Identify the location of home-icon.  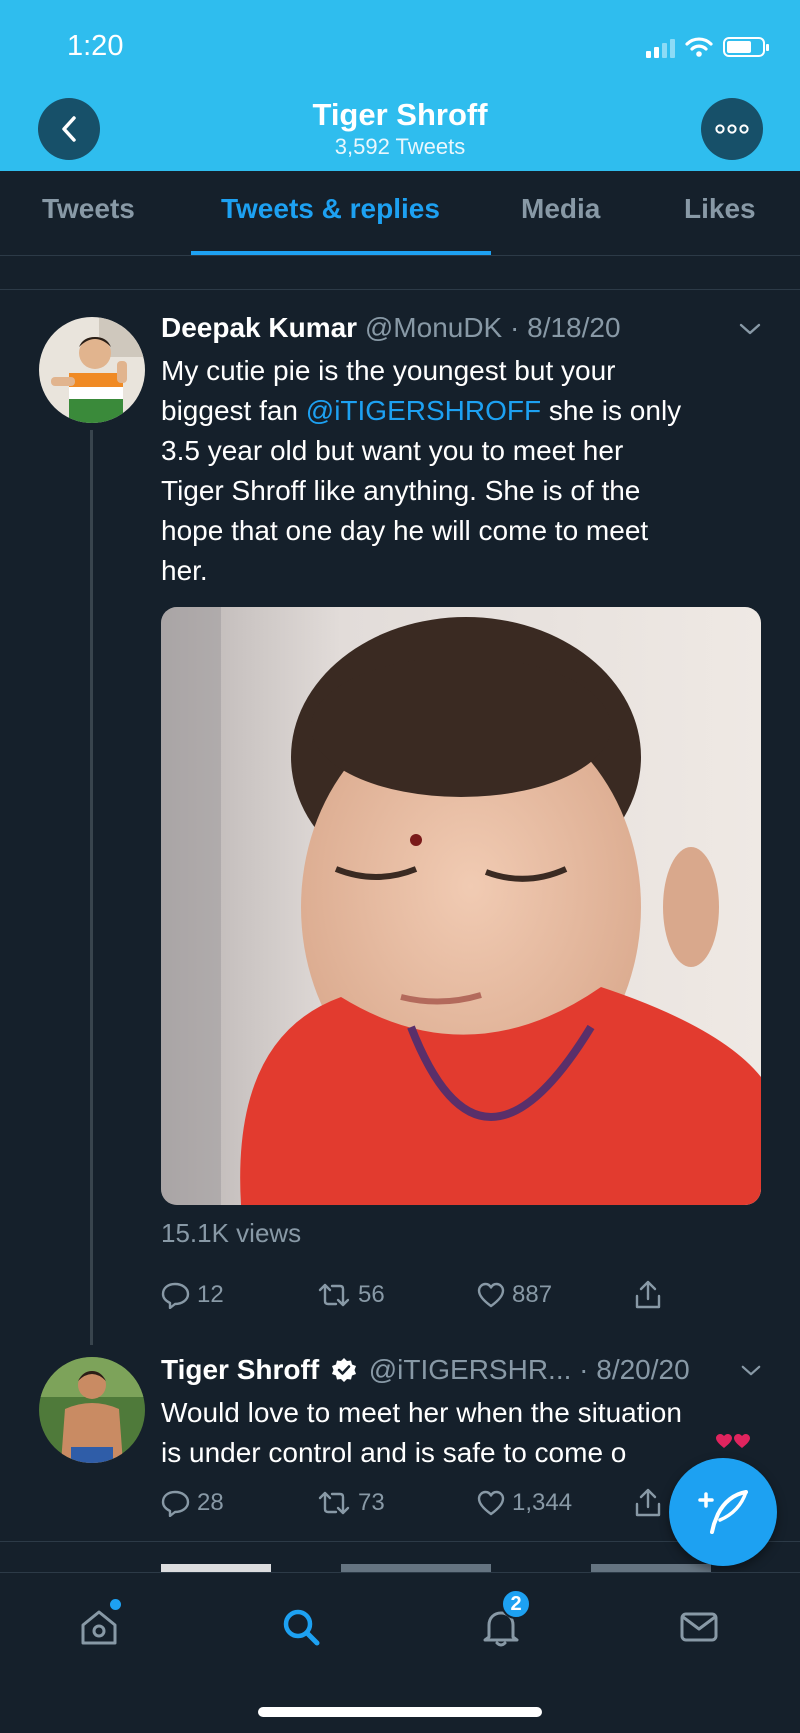
(99, 1627).